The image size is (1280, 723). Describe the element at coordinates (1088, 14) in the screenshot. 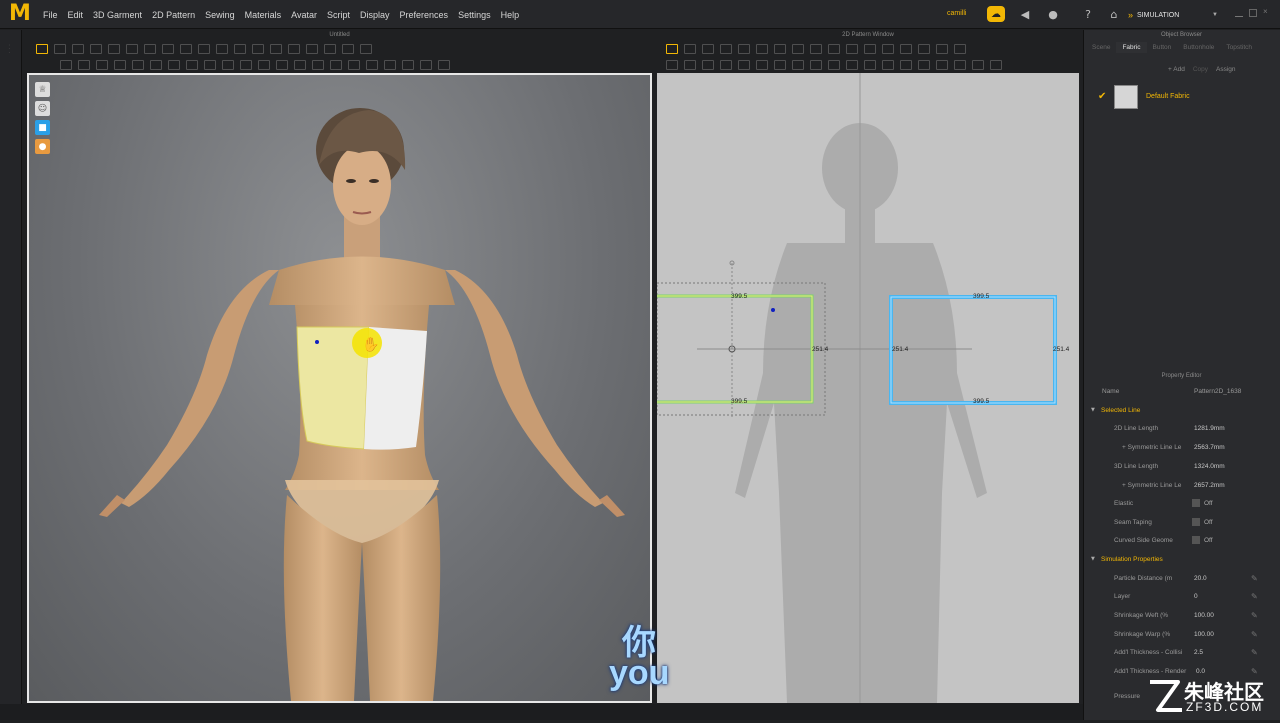

I see `help-icon: ?` at that location.